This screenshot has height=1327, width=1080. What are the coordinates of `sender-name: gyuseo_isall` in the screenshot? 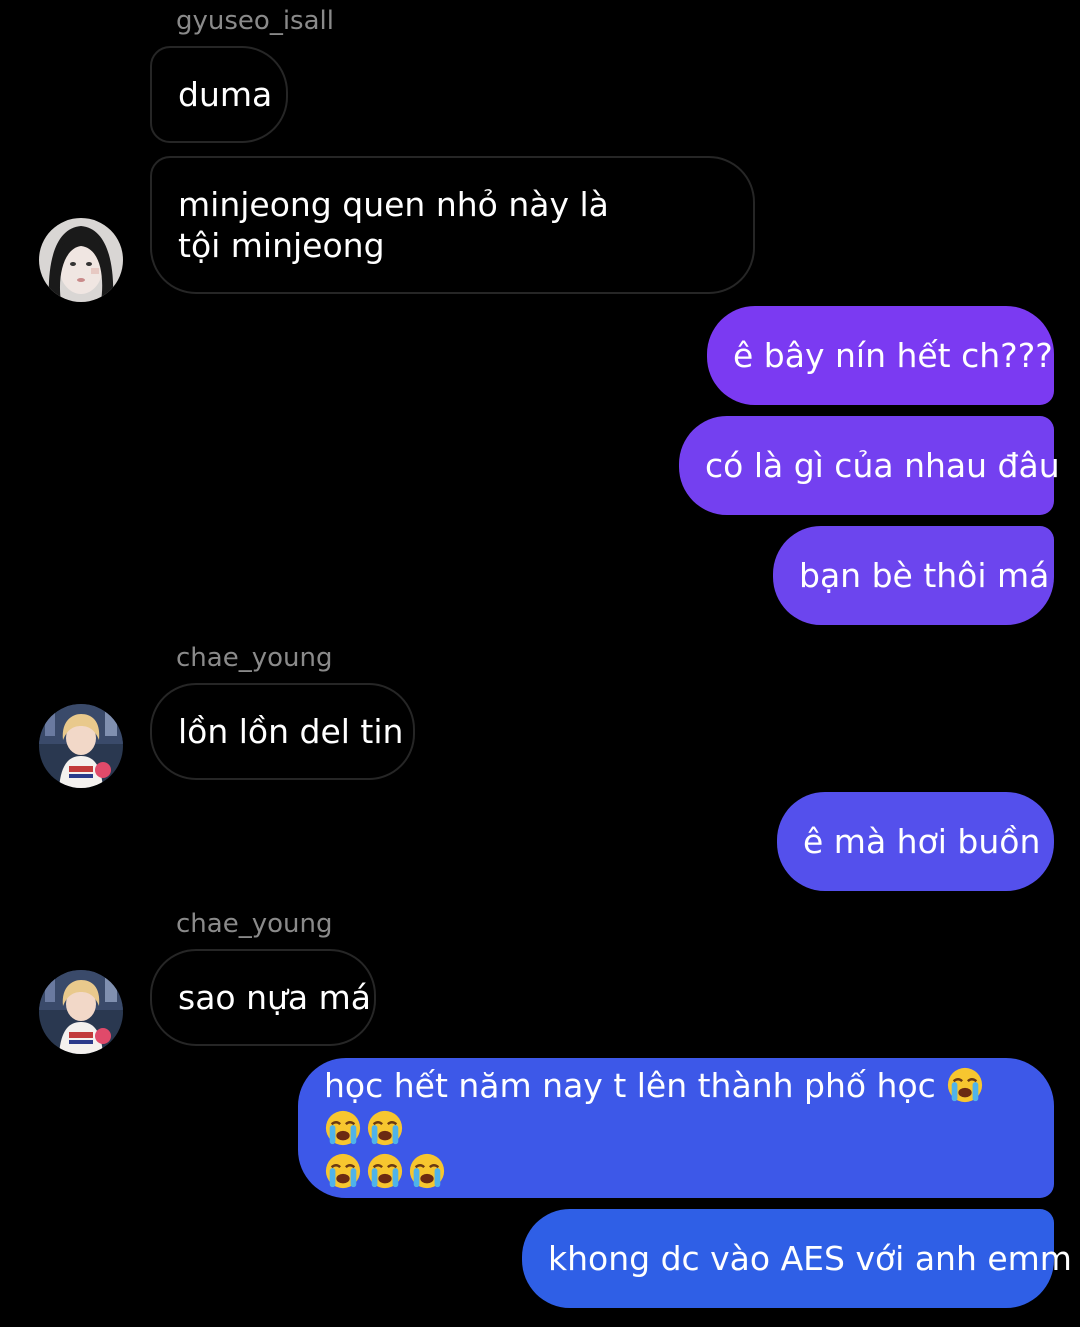 It's located at (255, 21).